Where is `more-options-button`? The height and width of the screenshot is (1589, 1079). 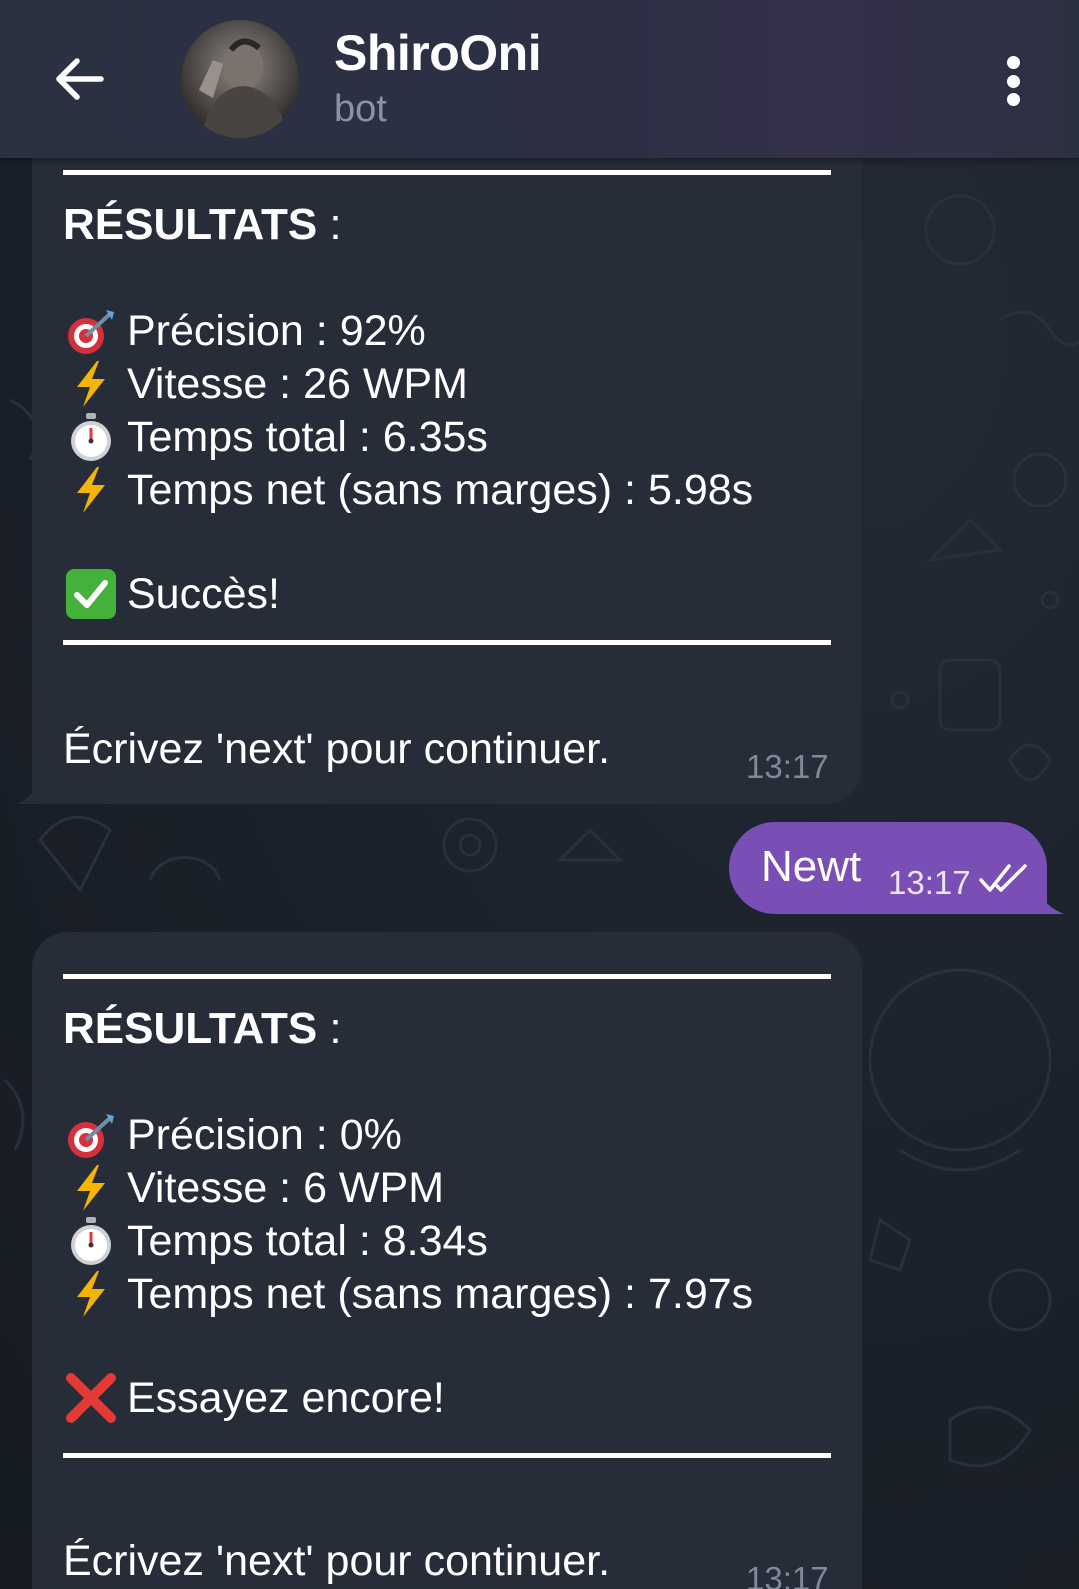 more-options-button is located at coordinates (1013, 81).